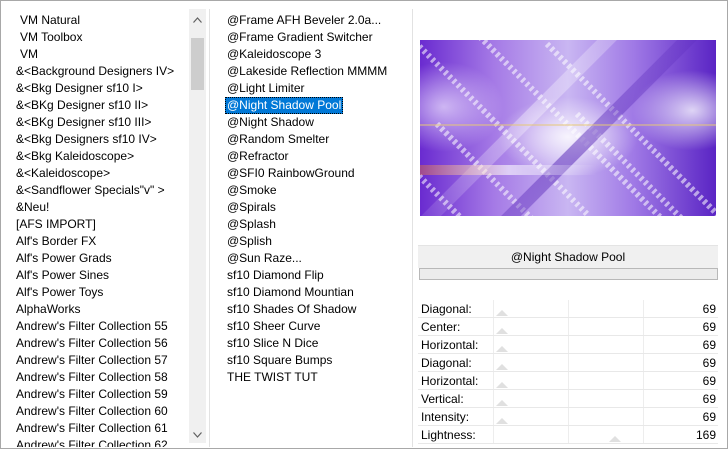 The height and width of the screenshot is (449, 728). I want to click on chevron-up-icon, so click(197, 19).